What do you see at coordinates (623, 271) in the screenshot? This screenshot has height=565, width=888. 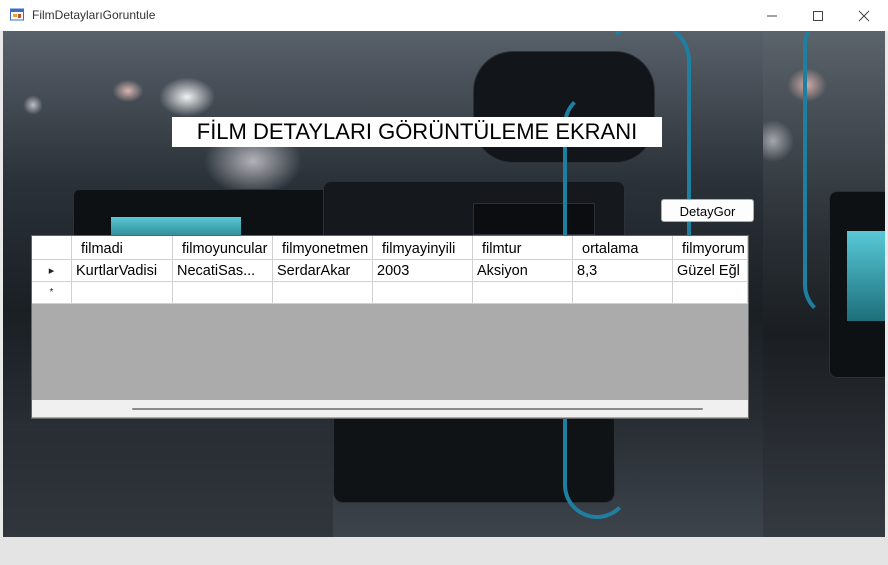 I see `table-cell: 8,3` at bounding box center [623, 271].